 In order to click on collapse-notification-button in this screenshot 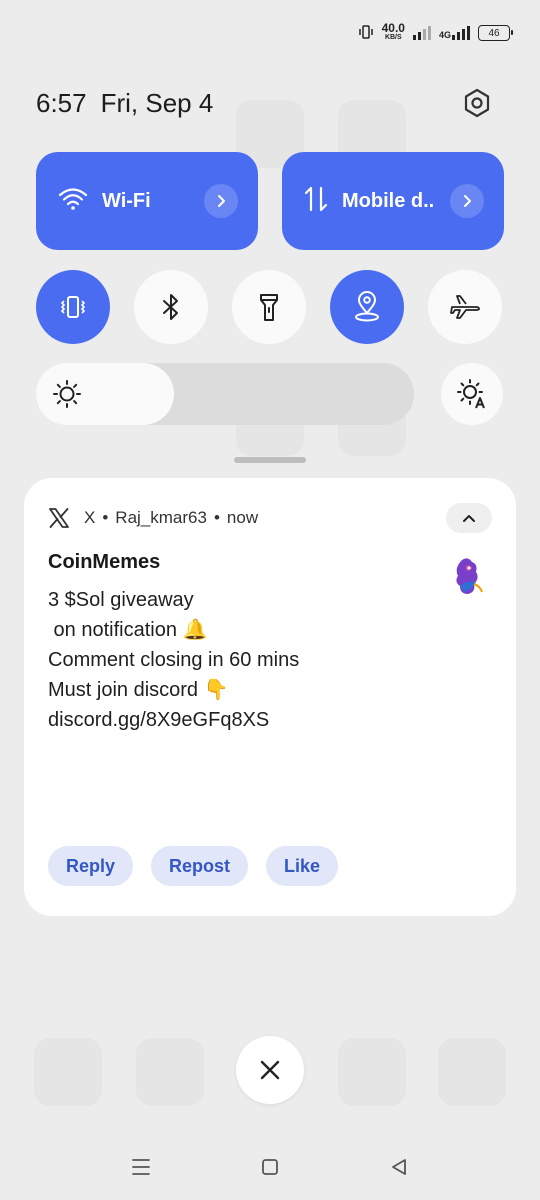, I will do `click(469, 518)`.